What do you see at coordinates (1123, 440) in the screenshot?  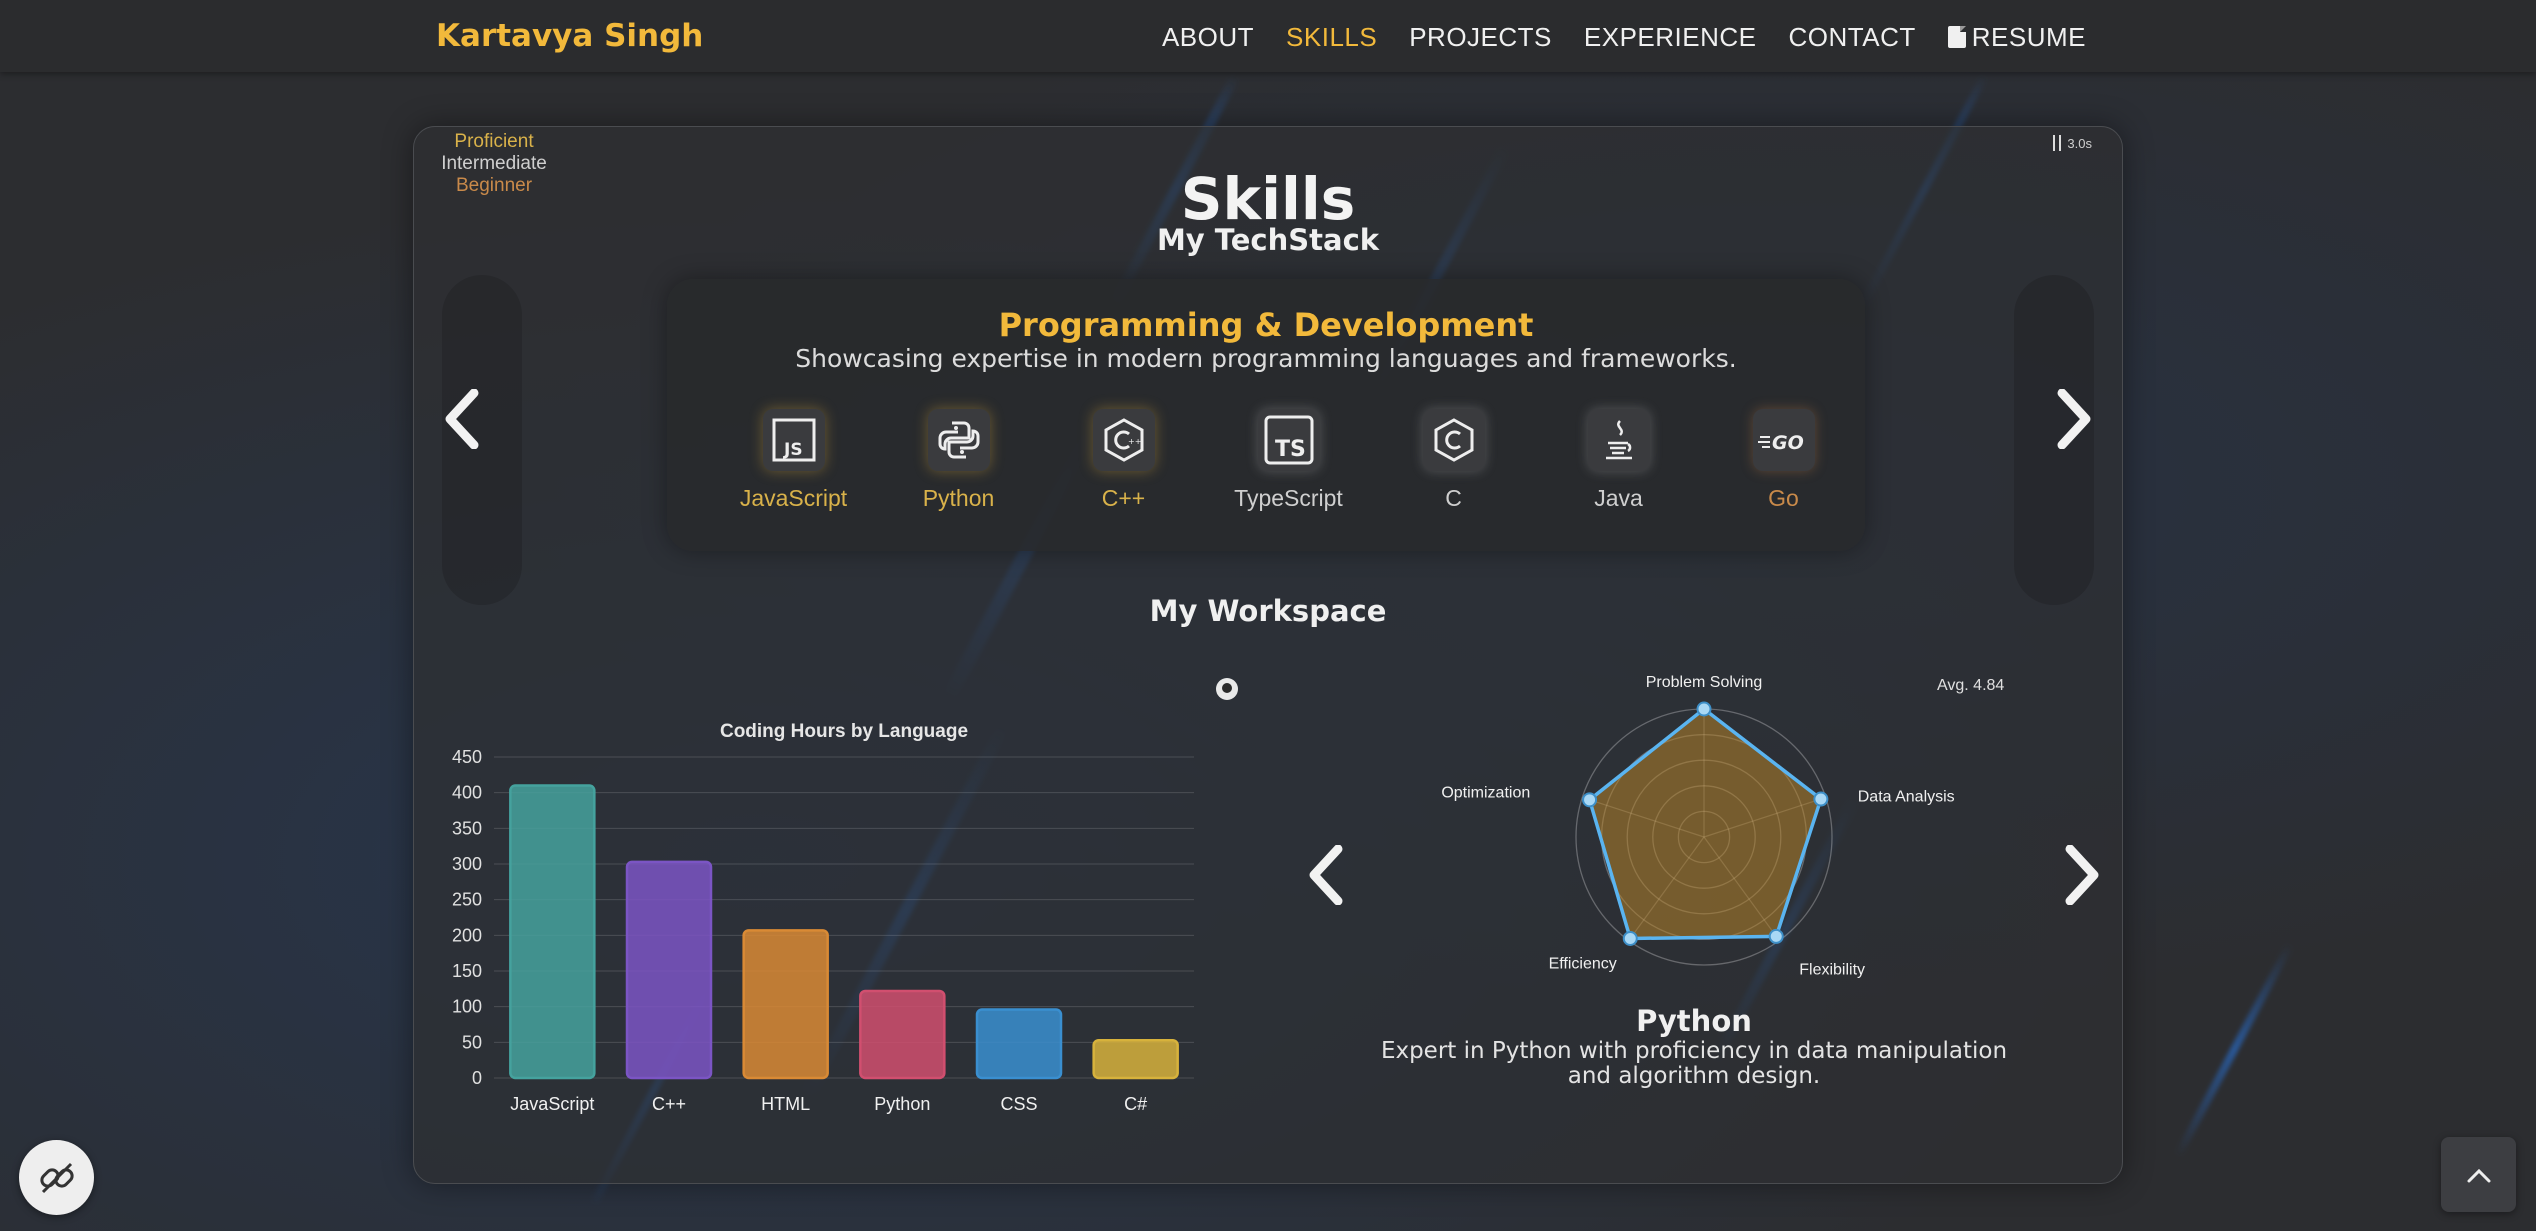 I see `cplusplus-icon: ++` at bounding box center [1123, 440].